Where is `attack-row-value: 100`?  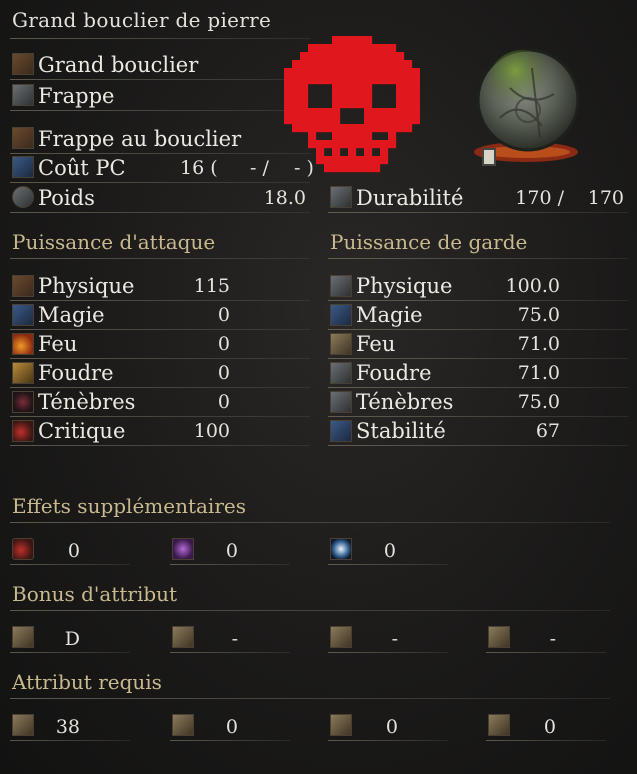
attack-row-value: 100 is located at coordinates (211, 431).